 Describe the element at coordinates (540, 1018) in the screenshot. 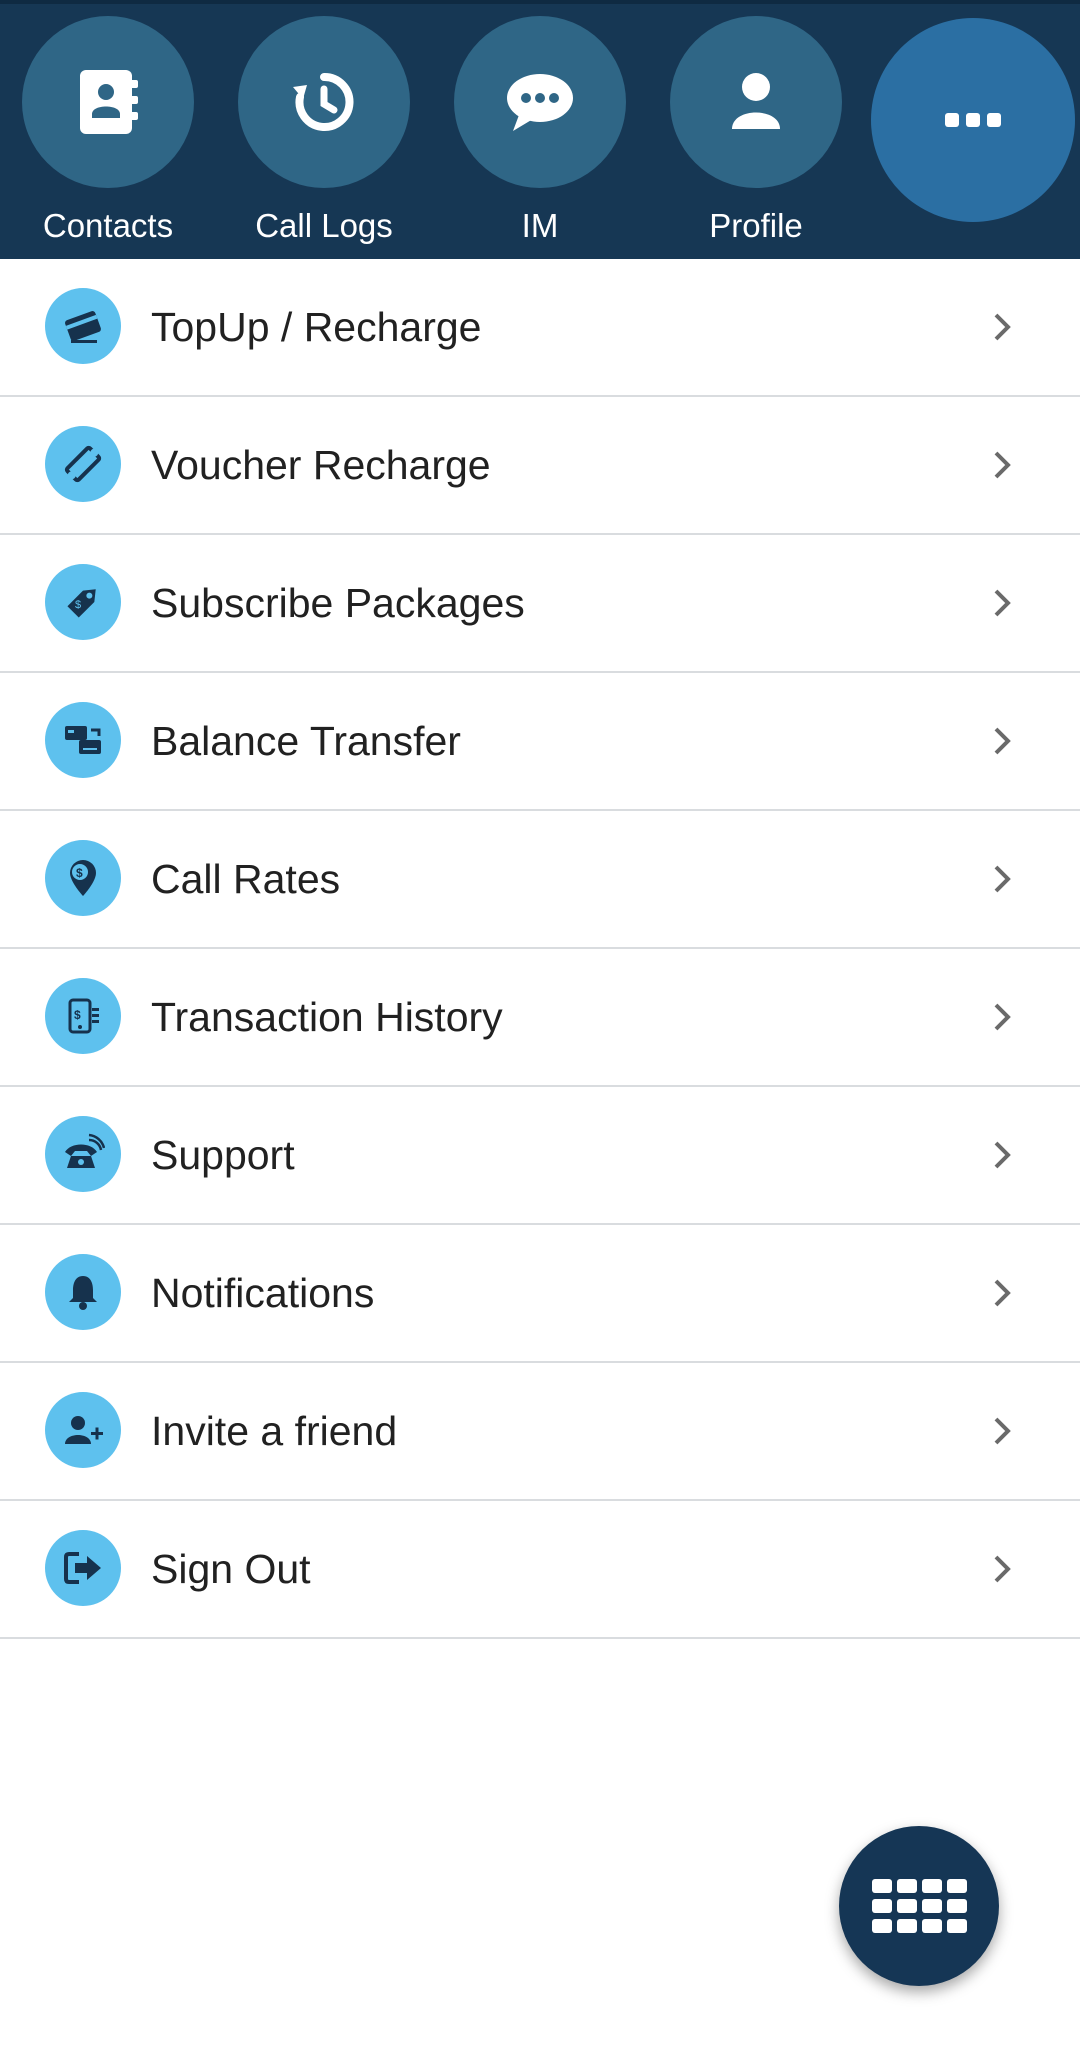

I see `menu-item-transaction-history: $ Transaction History` at that location.